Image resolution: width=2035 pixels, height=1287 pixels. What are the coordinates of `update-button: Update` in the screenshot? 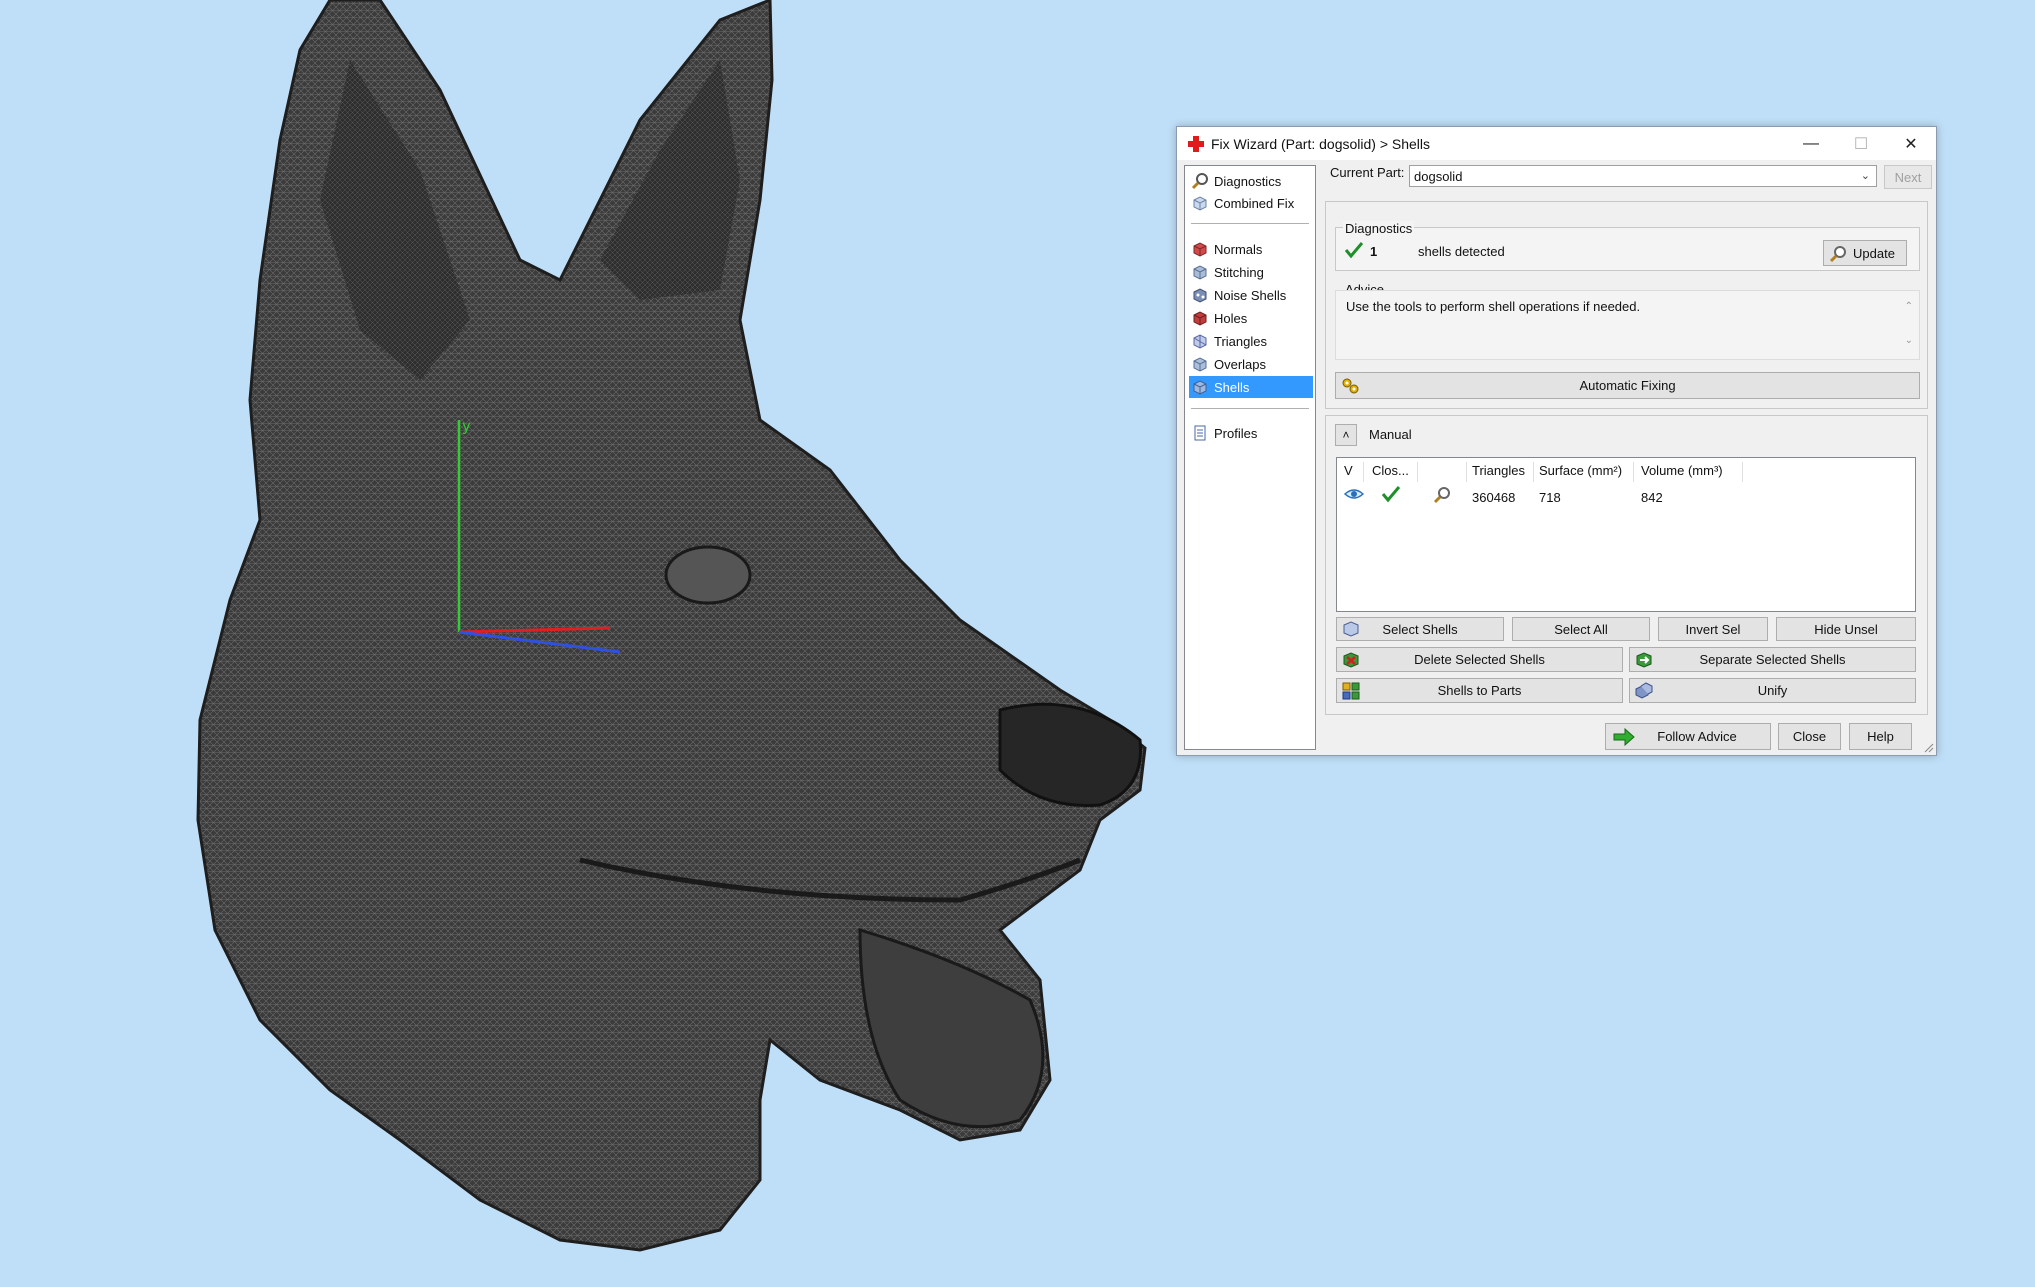 It's located at (1865, 253).